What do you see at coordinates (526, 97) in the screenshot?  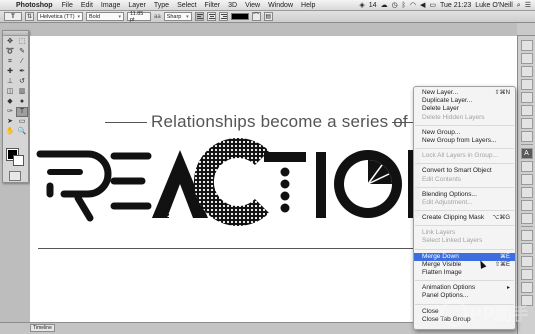 I see `adjustments-icon` at bounding box center [526, 97].